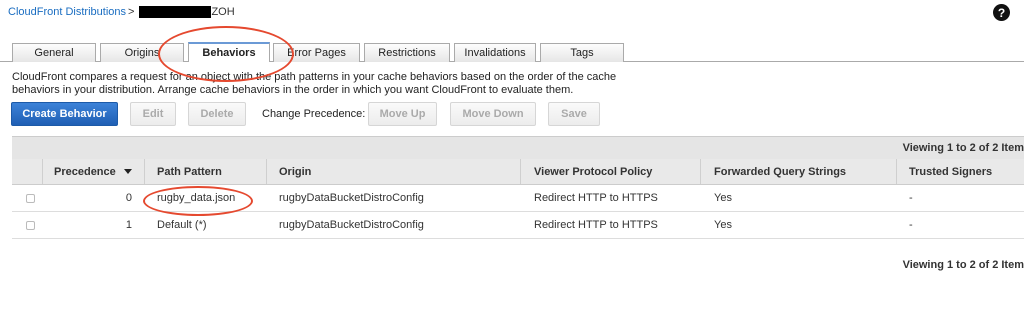 The height and width of the screenshot is (311, 1024). I want to click on tab-origins: Origins, so click(142, 52).